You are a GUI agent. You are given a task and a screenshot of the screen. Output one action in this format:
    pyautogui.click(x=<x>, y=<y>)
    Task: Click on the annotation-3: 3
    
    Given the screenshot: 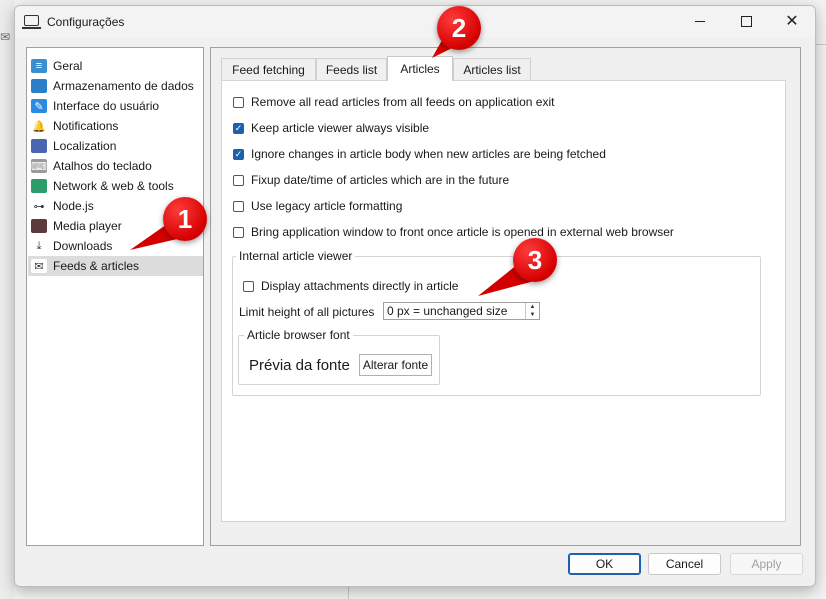 What is the action you would take?
    pyautogui.click(x=535, y=260)
    